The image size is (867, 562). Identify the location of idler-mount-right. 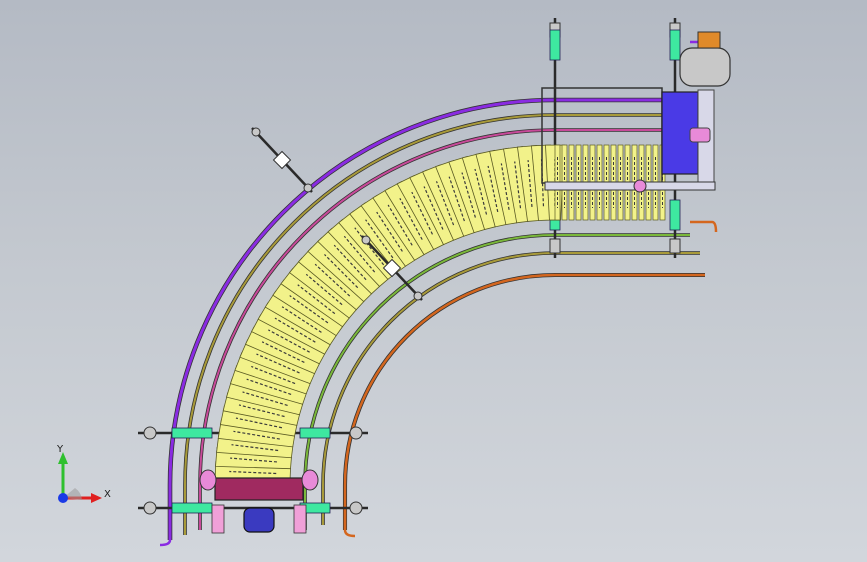
(300, 519).